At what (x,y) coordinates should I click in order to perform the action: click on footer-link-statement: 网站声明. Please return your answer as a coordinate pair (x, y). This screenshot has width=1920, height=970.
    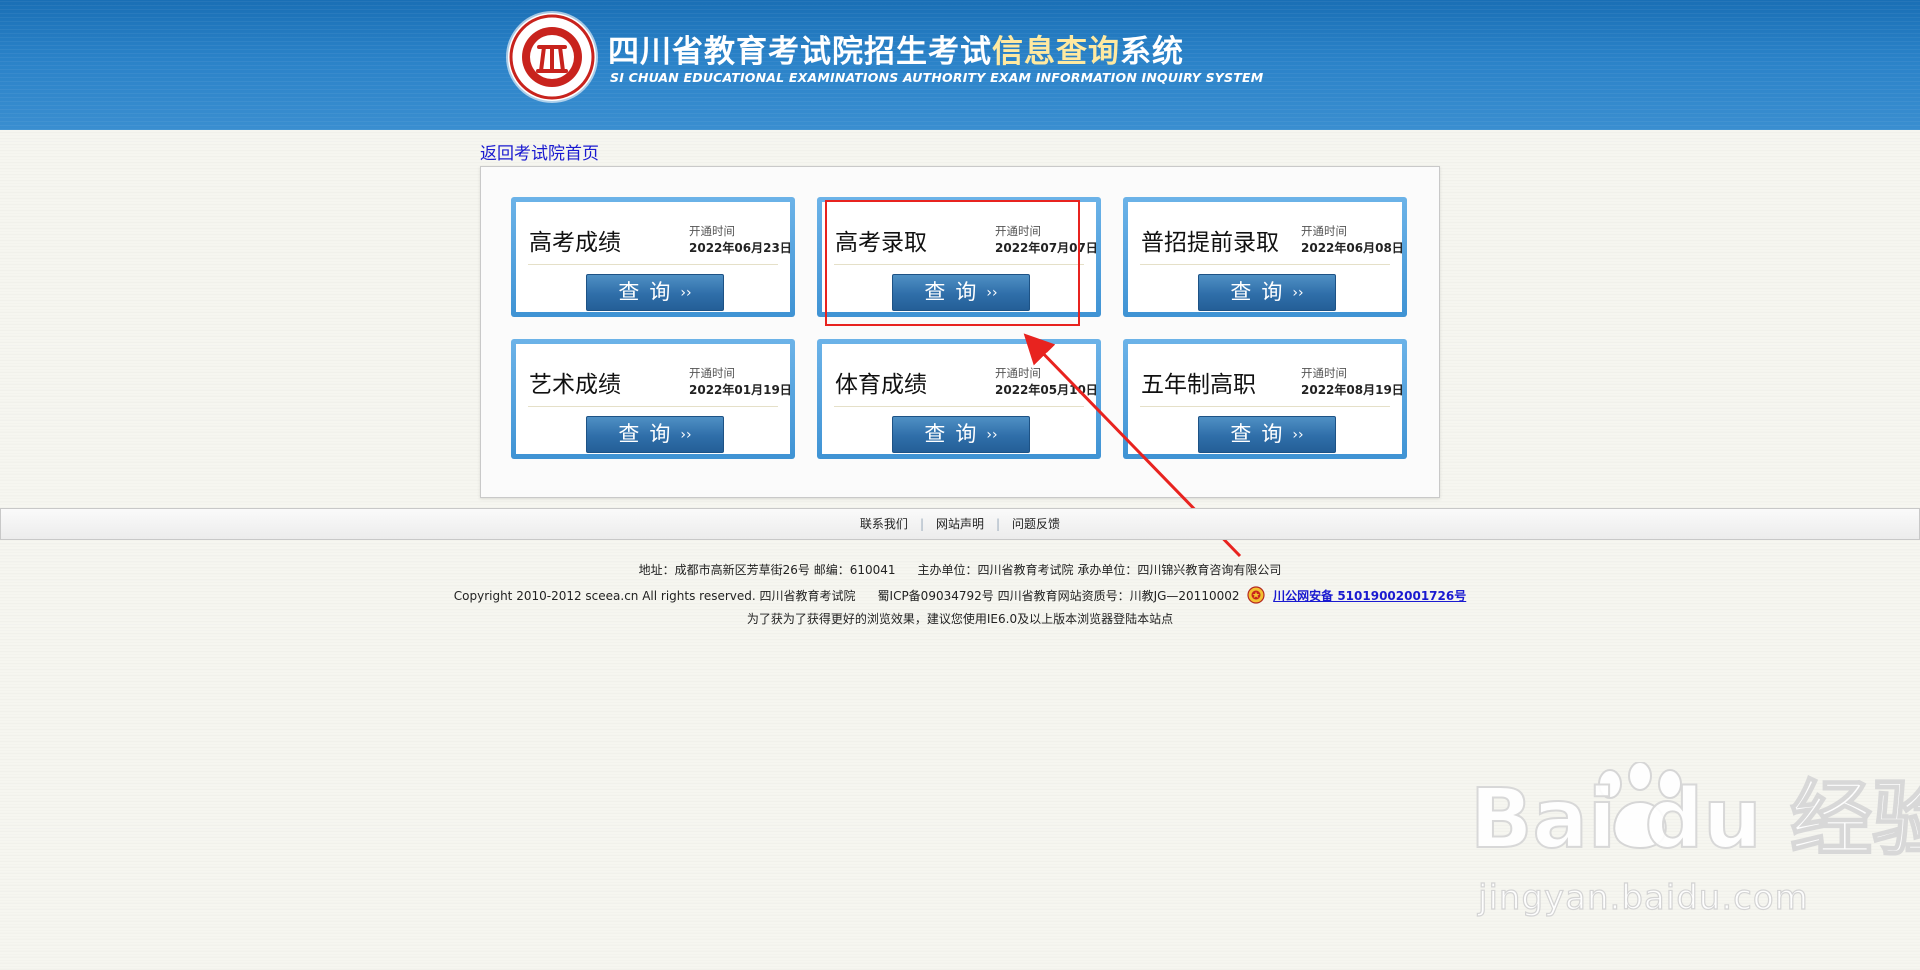
    Looking at the image, I should click on (960, 524).